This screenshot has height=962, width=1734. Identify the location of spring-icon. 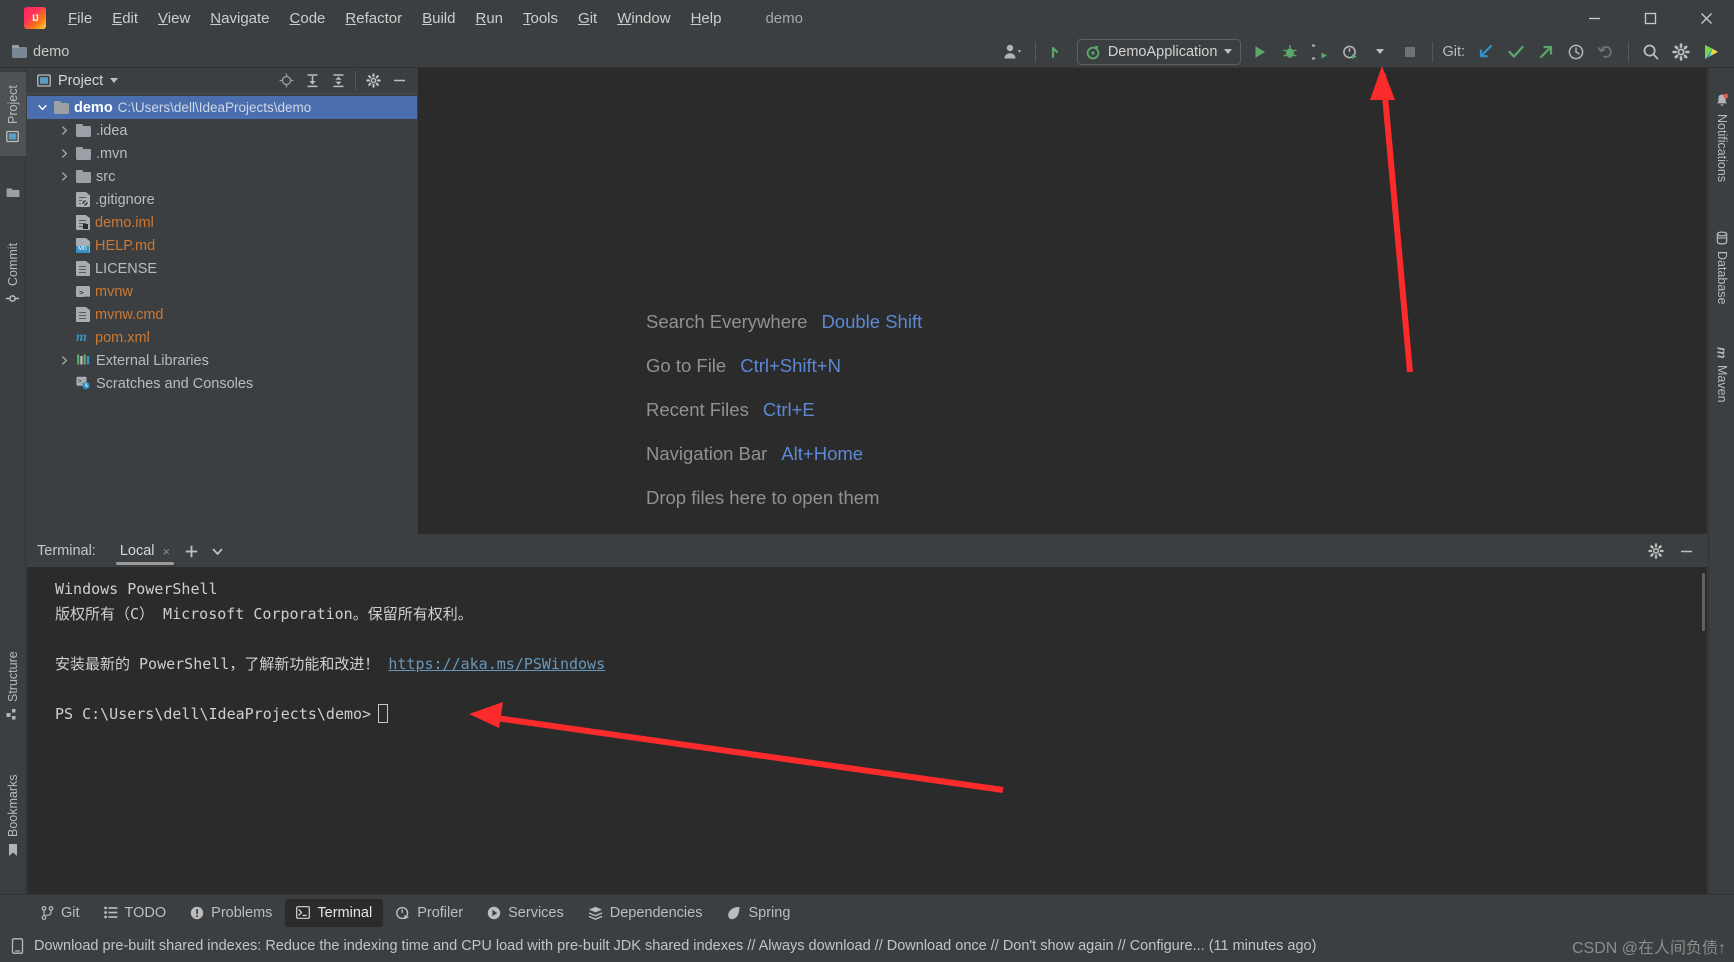
(734, 912).